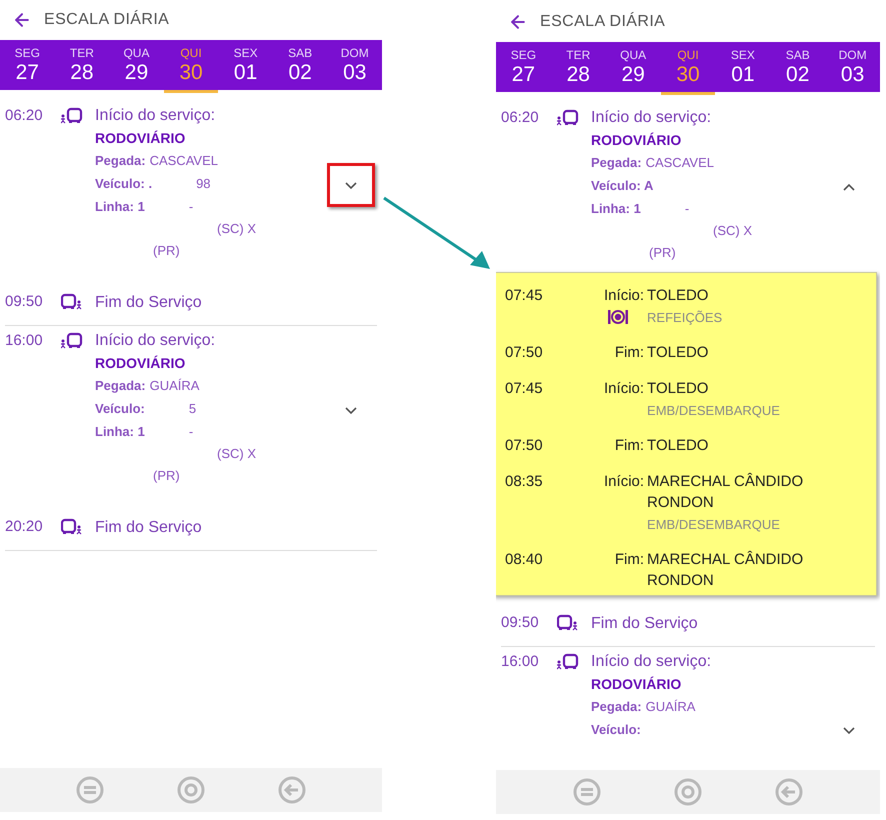  What do you see at coordinates (192, 409) in the screenshot?
I see `field-value: 5` at bounding box center [192, 409].